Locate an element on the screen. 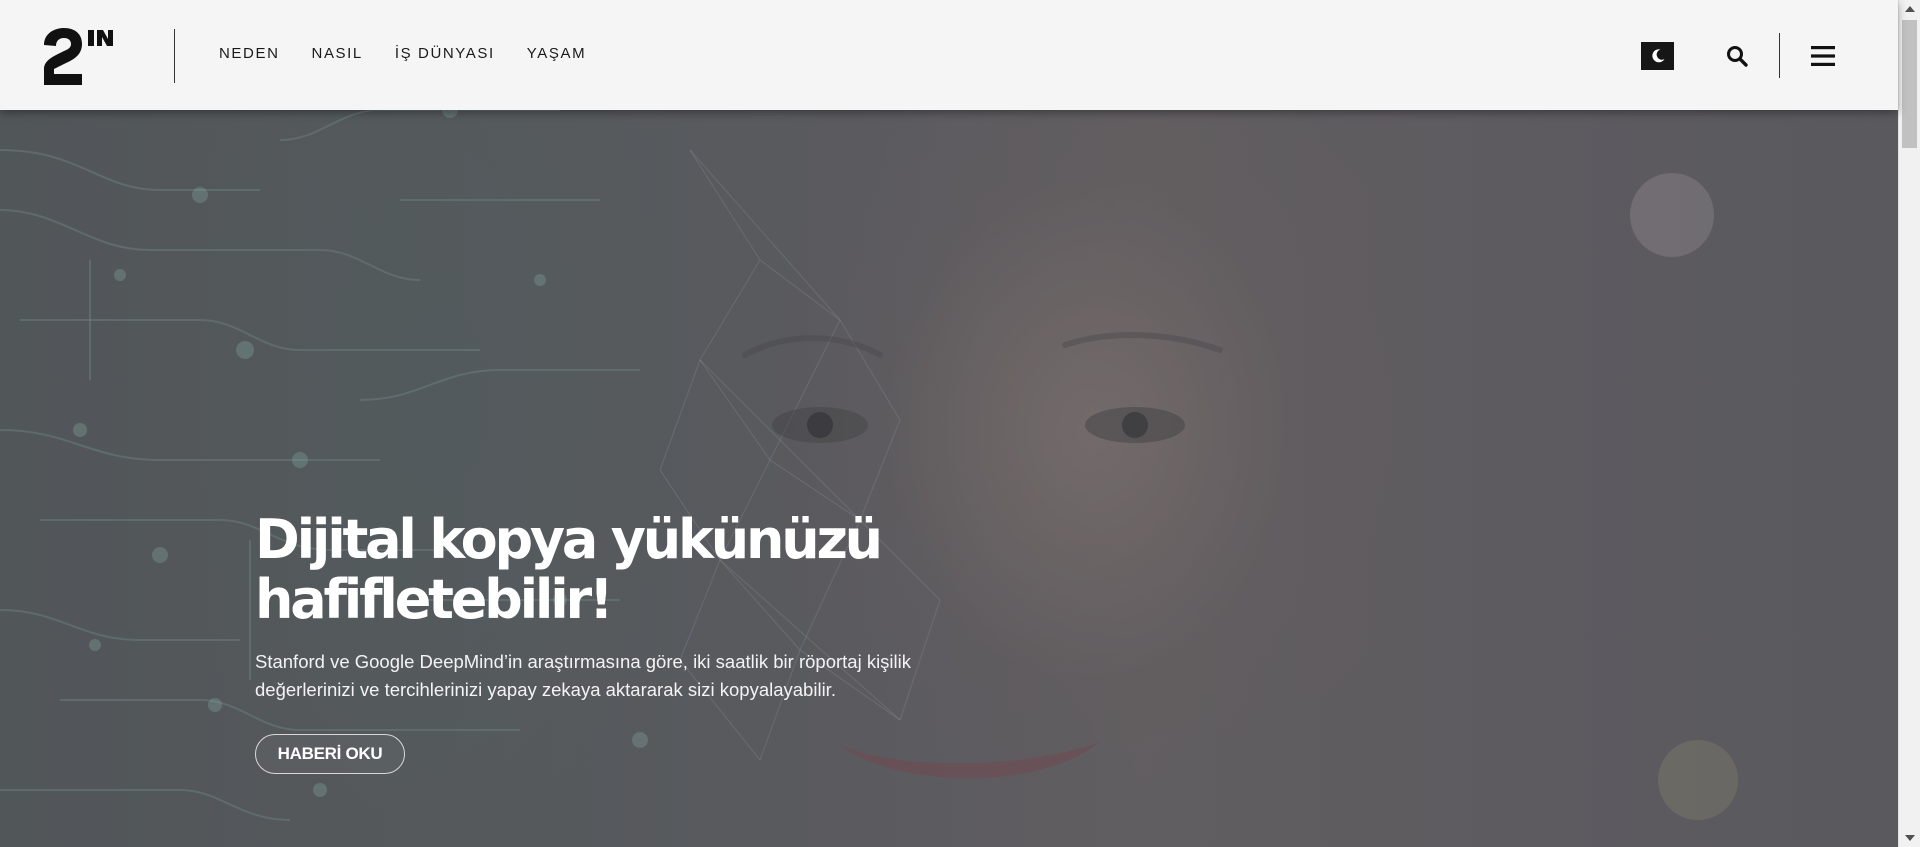 The width and height of the screenshot is (1920, 847). logo-divider is located at coordinates (174, 56).